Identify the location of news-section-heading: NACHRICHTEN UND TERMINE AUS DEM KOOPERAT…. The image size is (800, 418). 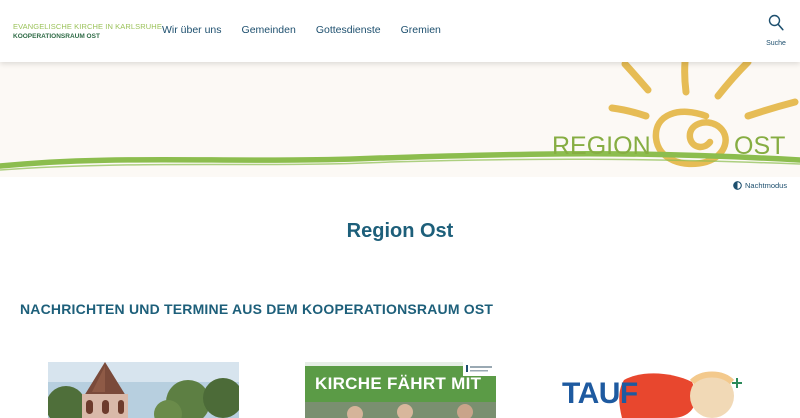
(257, 309).